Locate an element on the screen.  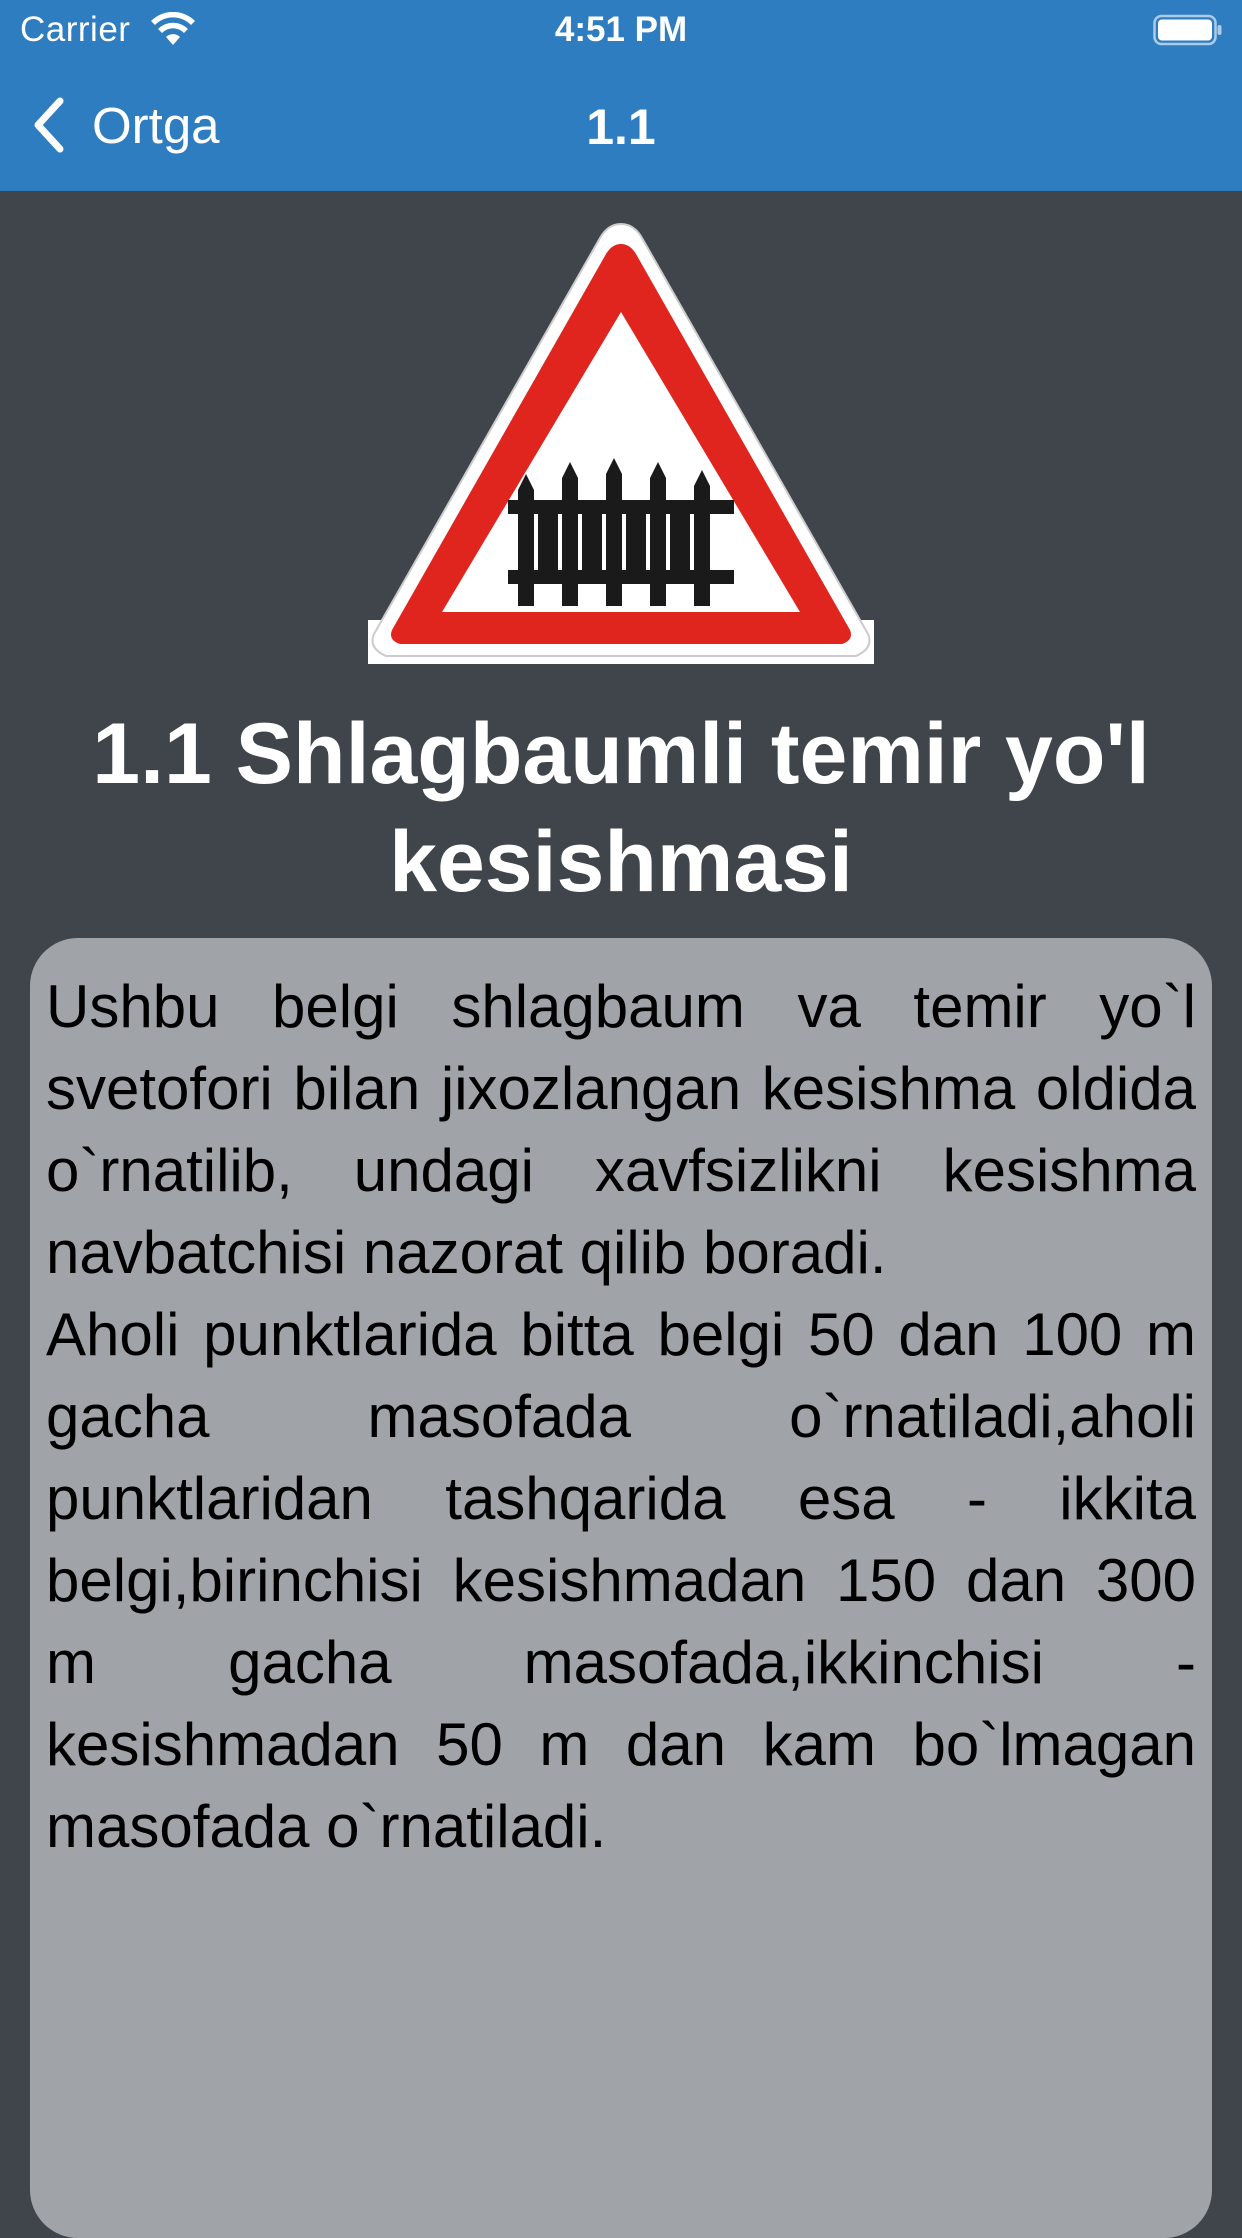
sign-title: 1.1 Shlagbaumli temir yo'l kesishmasi is located at coordinates (621, 808).